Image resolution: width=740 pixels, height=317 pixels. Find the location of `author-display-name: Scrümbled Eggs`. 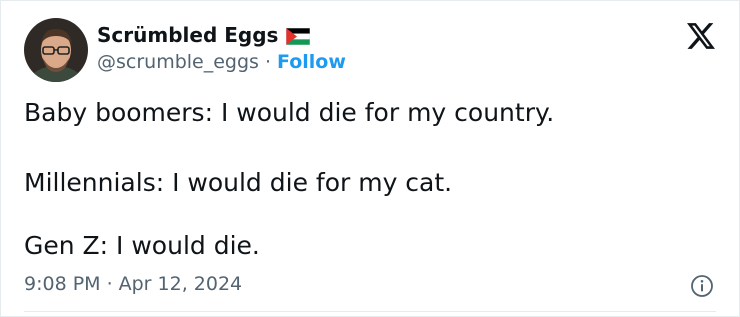

author-display-name: Scrümbled Eggs is located at coordinates (187, 35).